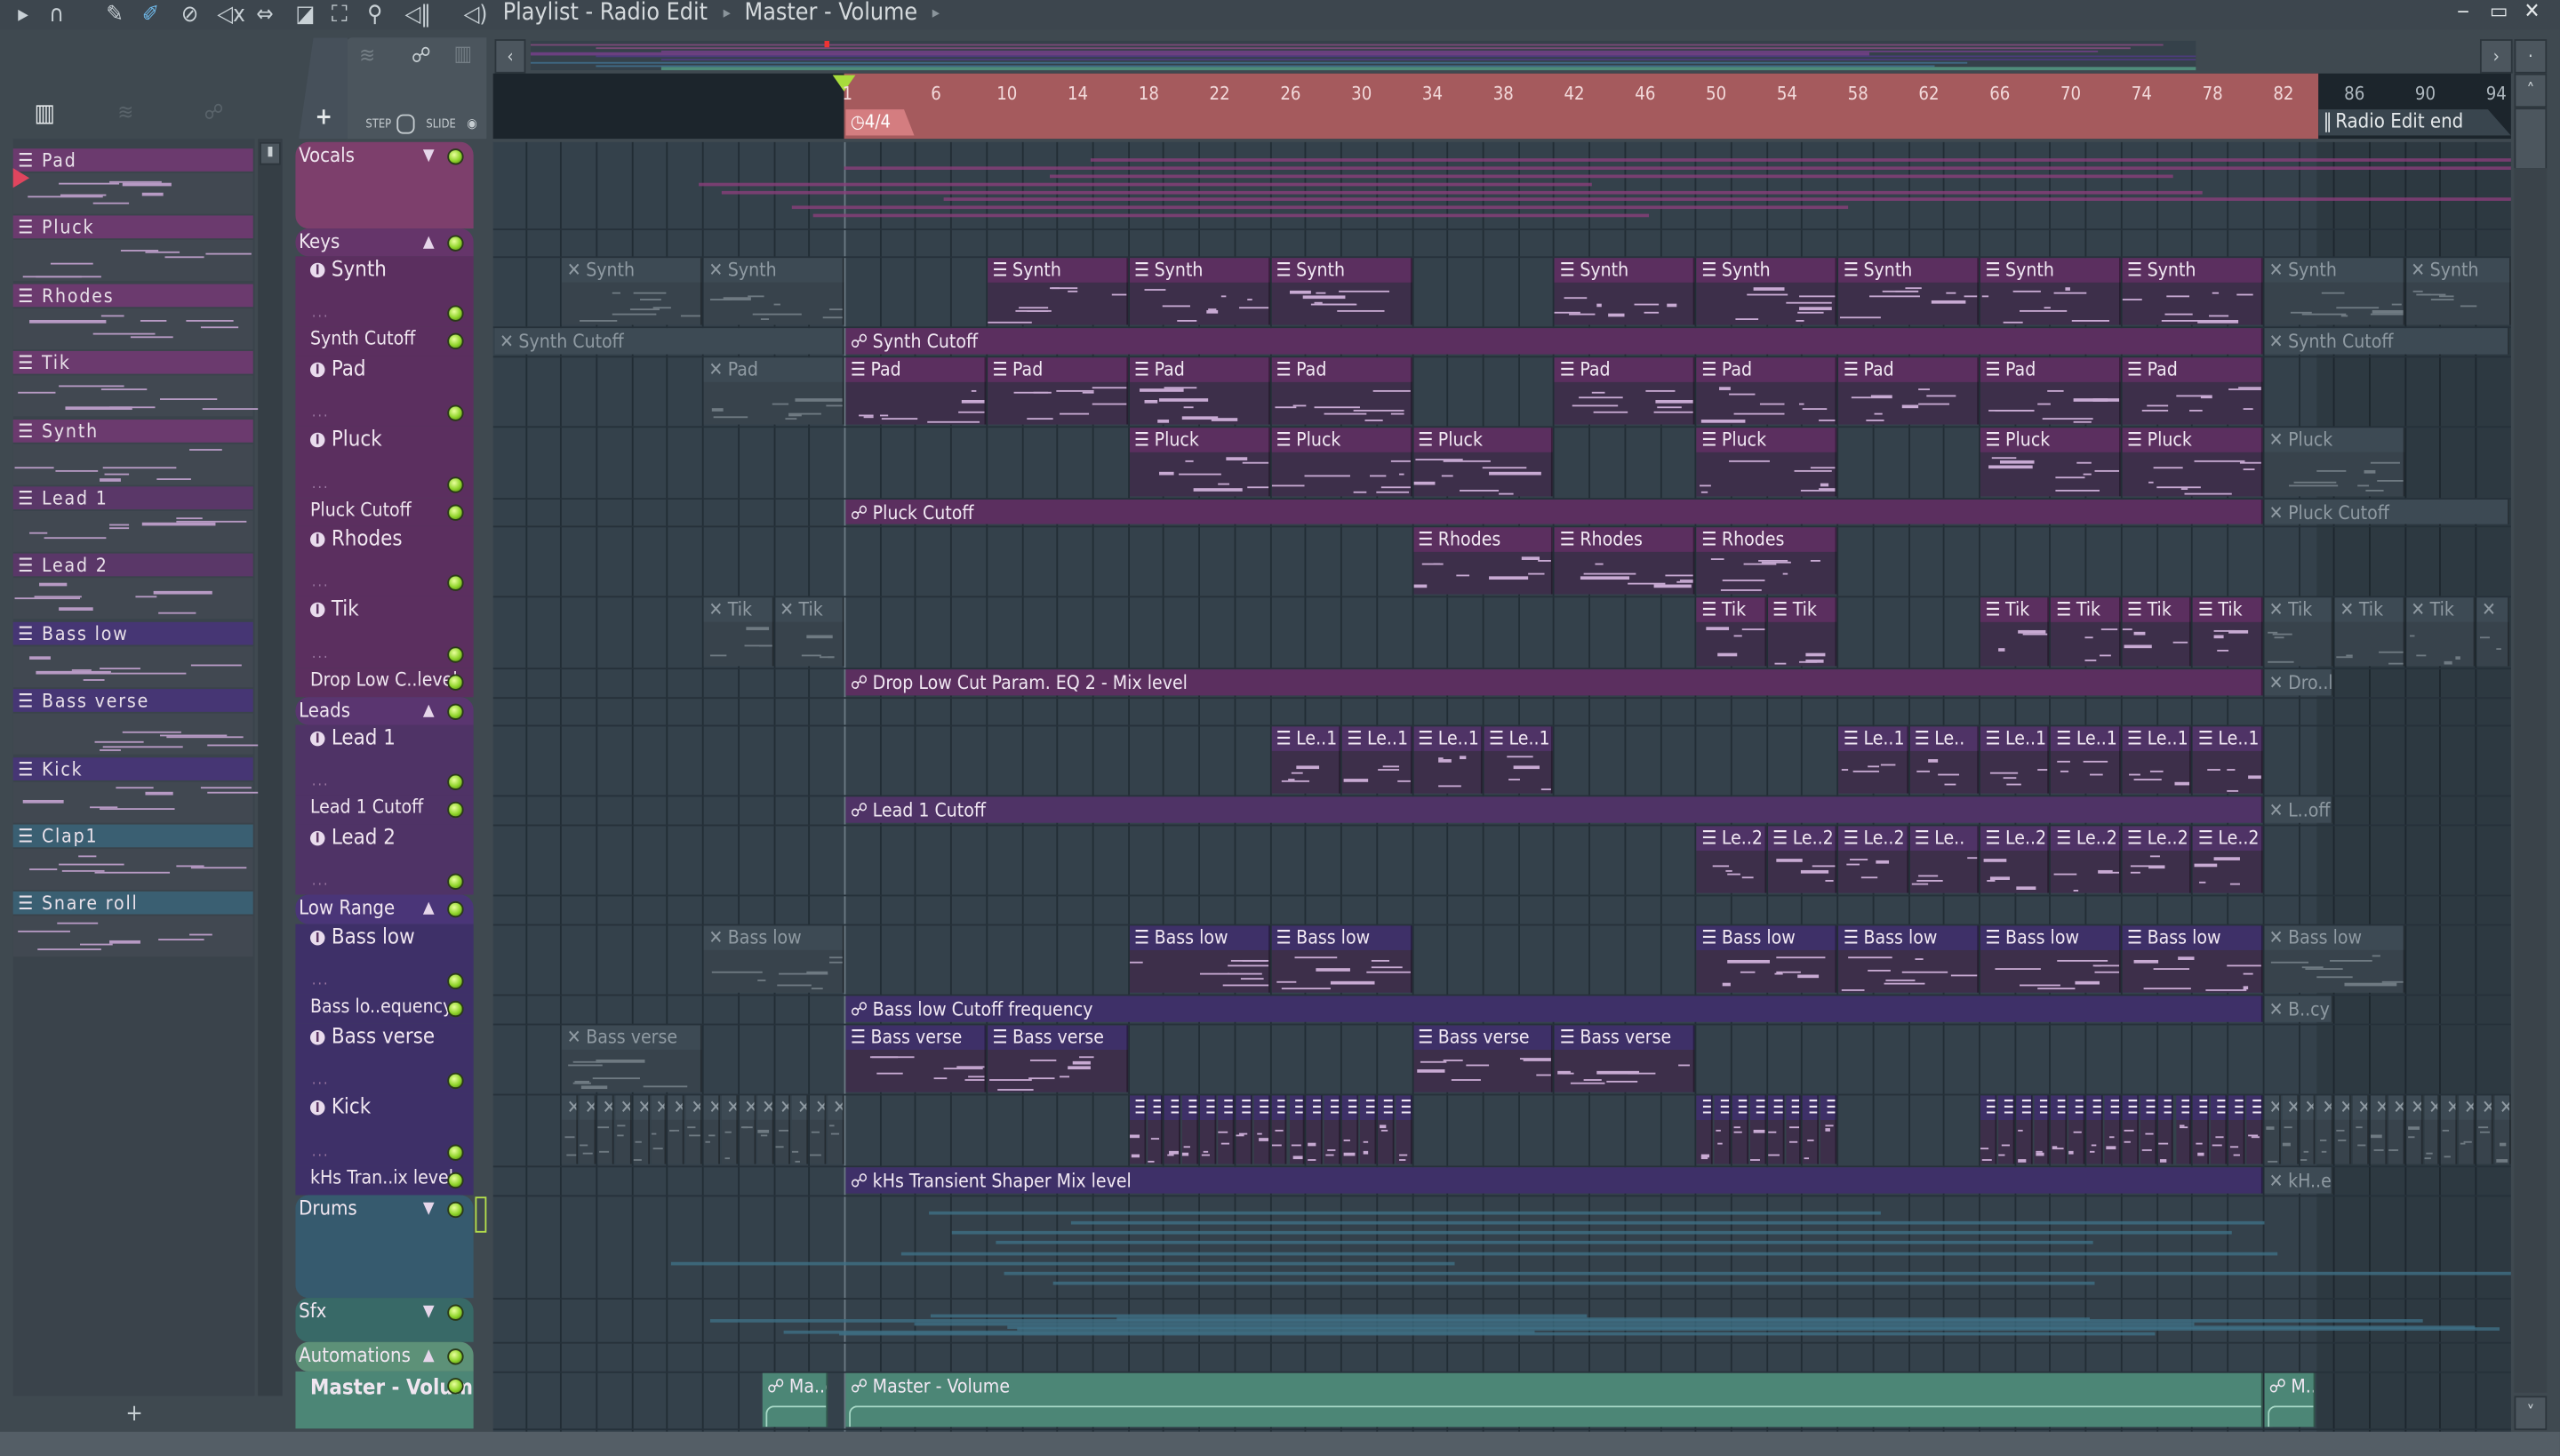 The image size is (2560, 1456). I want to click on close-button: ✕, so click(2532, 13).